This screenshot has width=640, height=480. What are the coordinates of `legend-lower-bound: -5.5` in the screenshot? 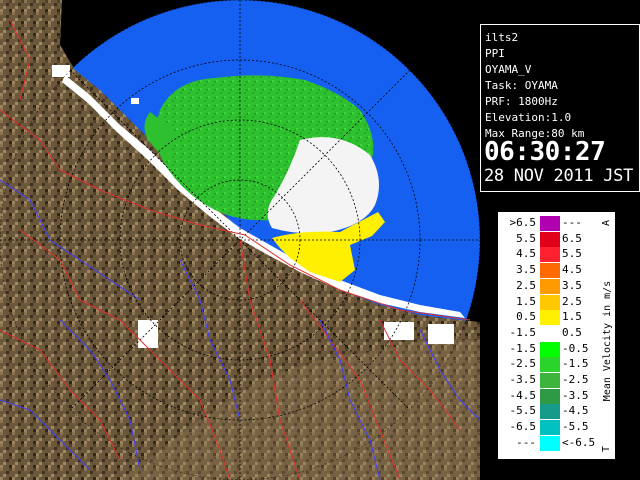 It's located at (523, 411).